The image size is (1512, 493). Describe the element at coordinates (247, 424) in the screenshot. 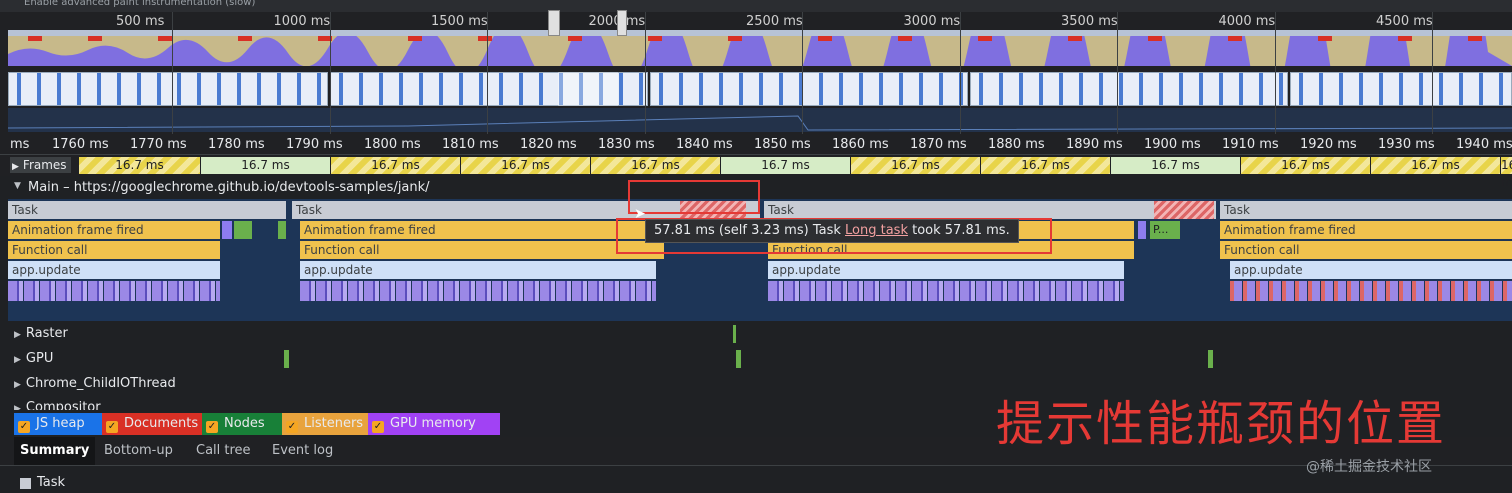

I see `counter-toggle: ✓ Nodes` at that location.